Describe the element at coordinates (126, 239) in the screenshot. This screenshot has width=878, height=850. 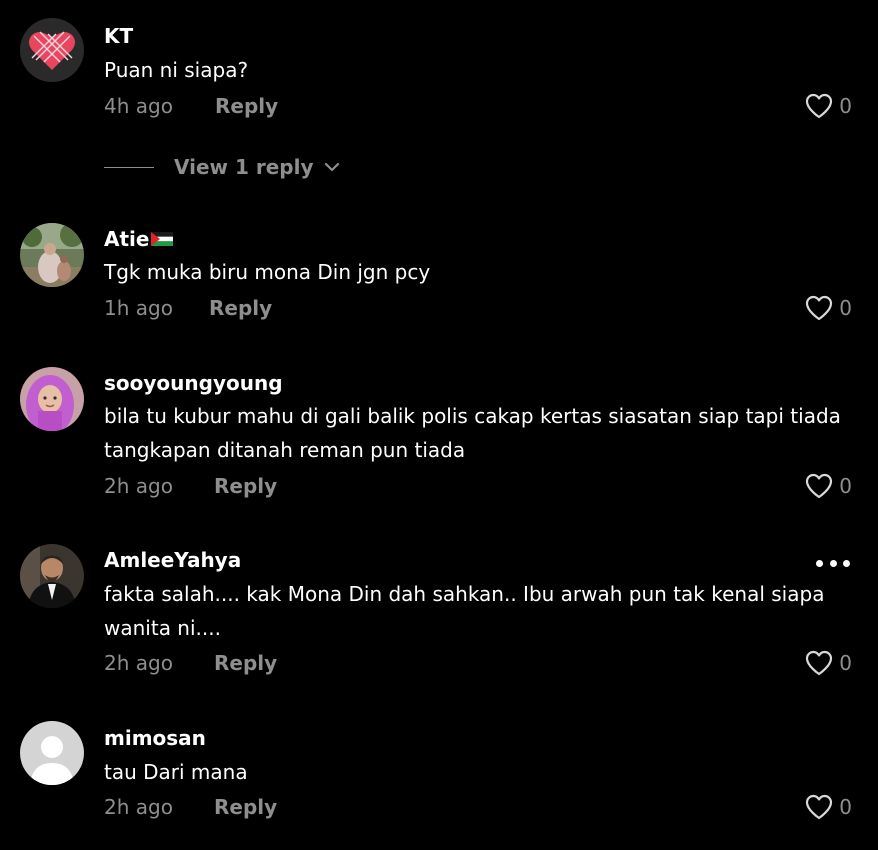
I see `comment-username: Atie` at that location.